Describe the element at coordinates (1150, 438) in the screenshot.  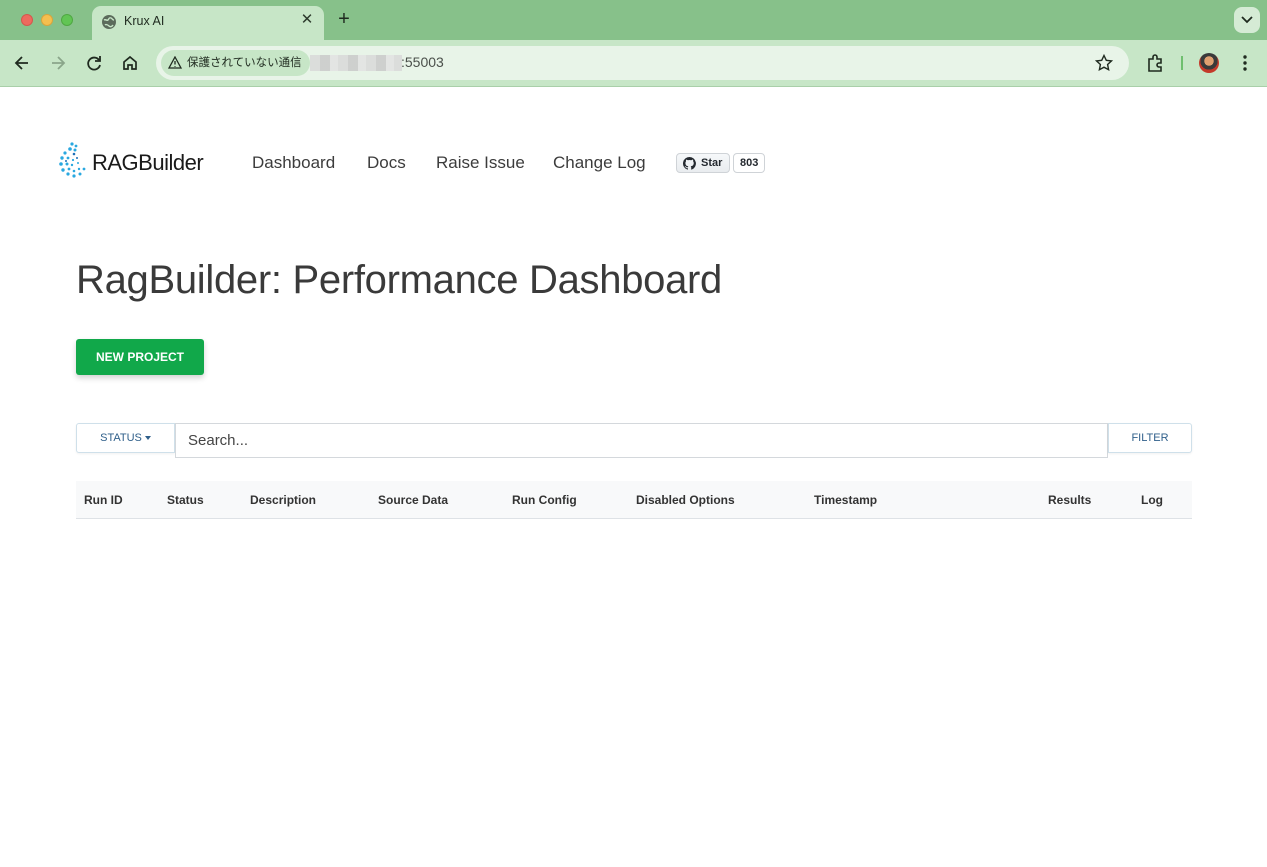
I see `filter-button: FILTER` at that location.